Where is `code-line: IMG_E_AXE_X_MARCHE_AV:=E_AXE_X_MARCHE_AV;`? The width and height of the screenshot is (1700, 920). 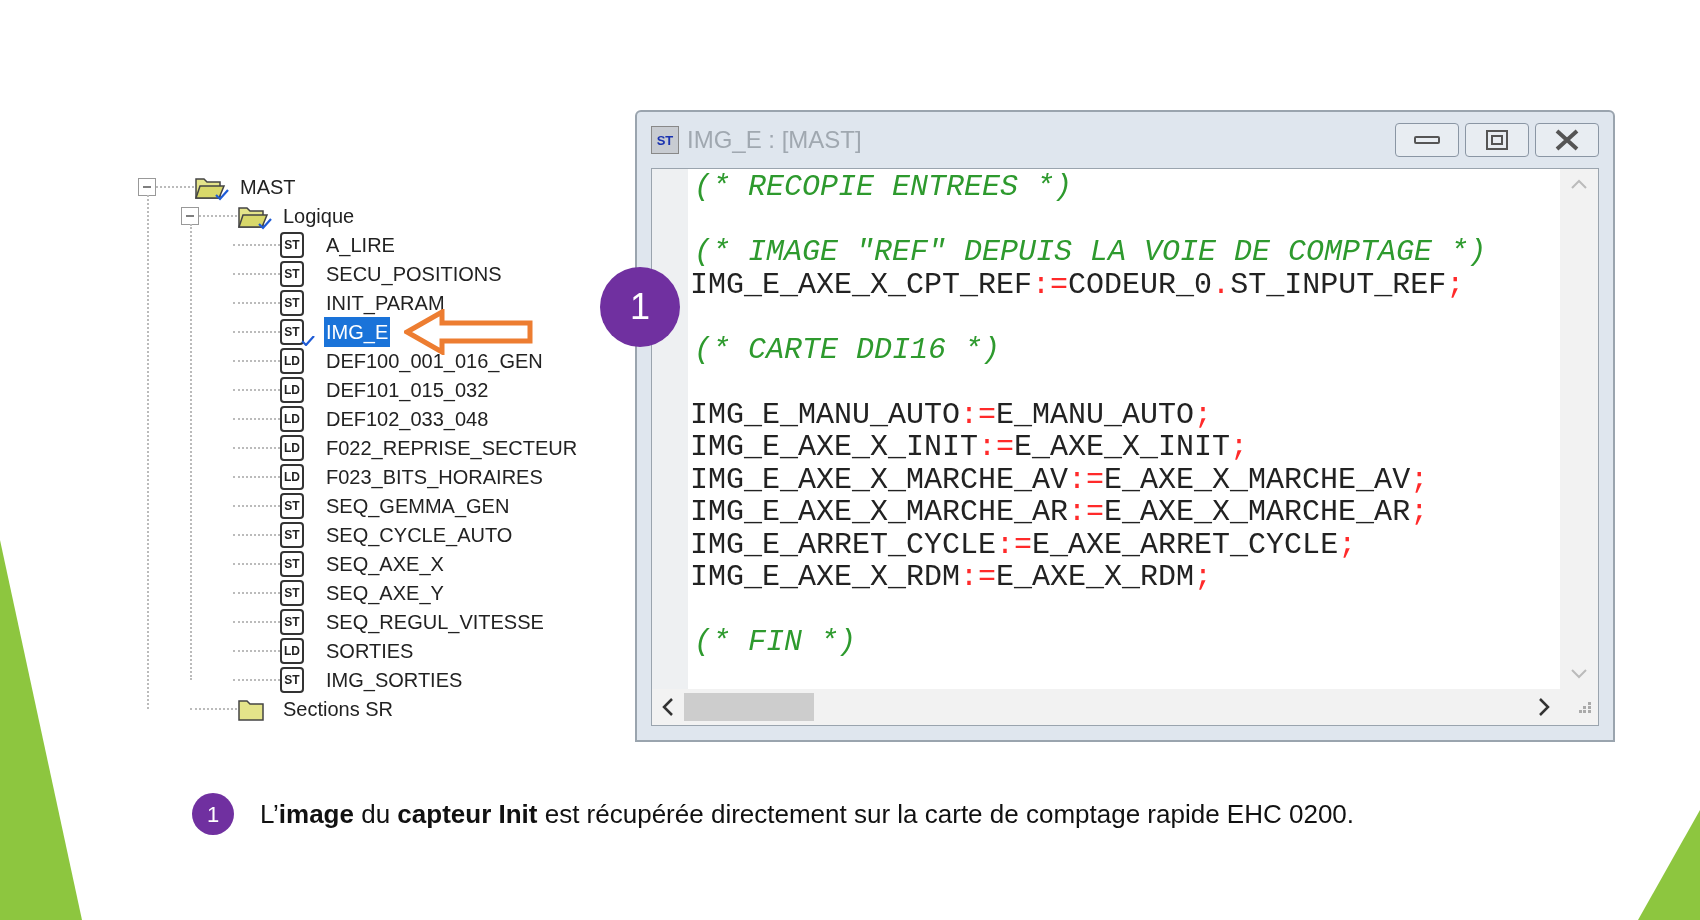 code-line: IMG_E_AXE_X_MARCHE_AV:=E_AXE_X_MARCHE_AV; is located at coordinates (1059, 479).